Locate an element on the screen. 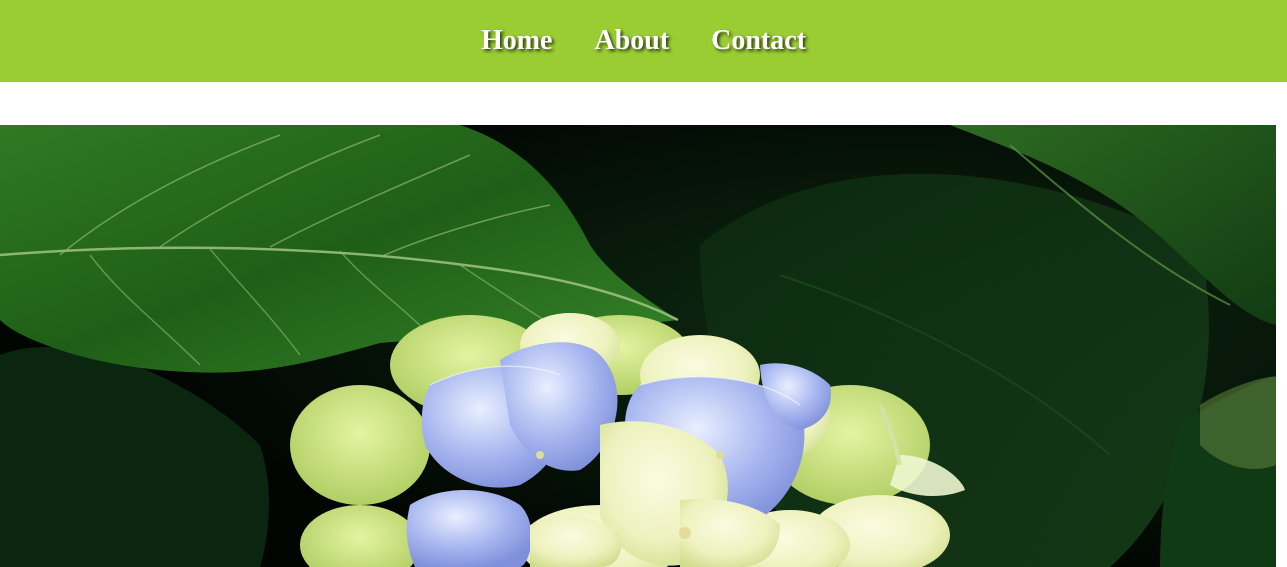  nav-item-home: Home is located at coordinates (517, 41).